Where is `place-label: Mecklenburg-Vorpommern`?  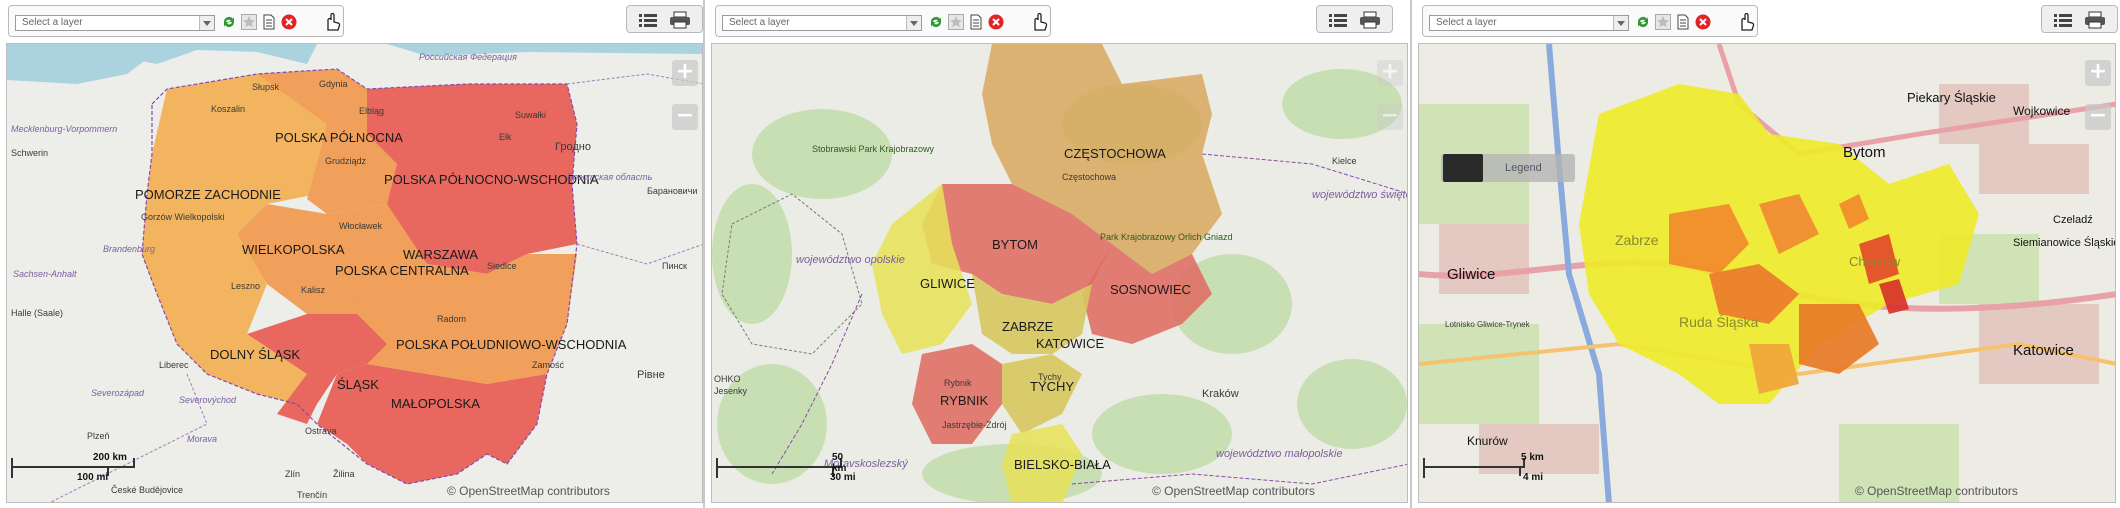 place-label: Mecklenburg-Vorpommern is located at coordinates (64, 129).